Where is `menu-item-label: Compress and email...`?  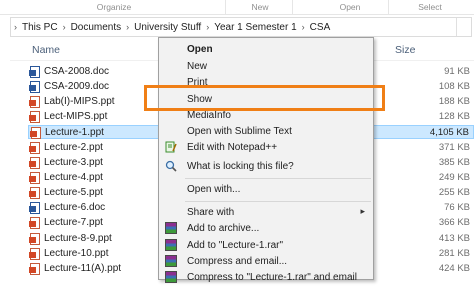 menu-item-label: Compress and email... is located at coordinates (237, 261).